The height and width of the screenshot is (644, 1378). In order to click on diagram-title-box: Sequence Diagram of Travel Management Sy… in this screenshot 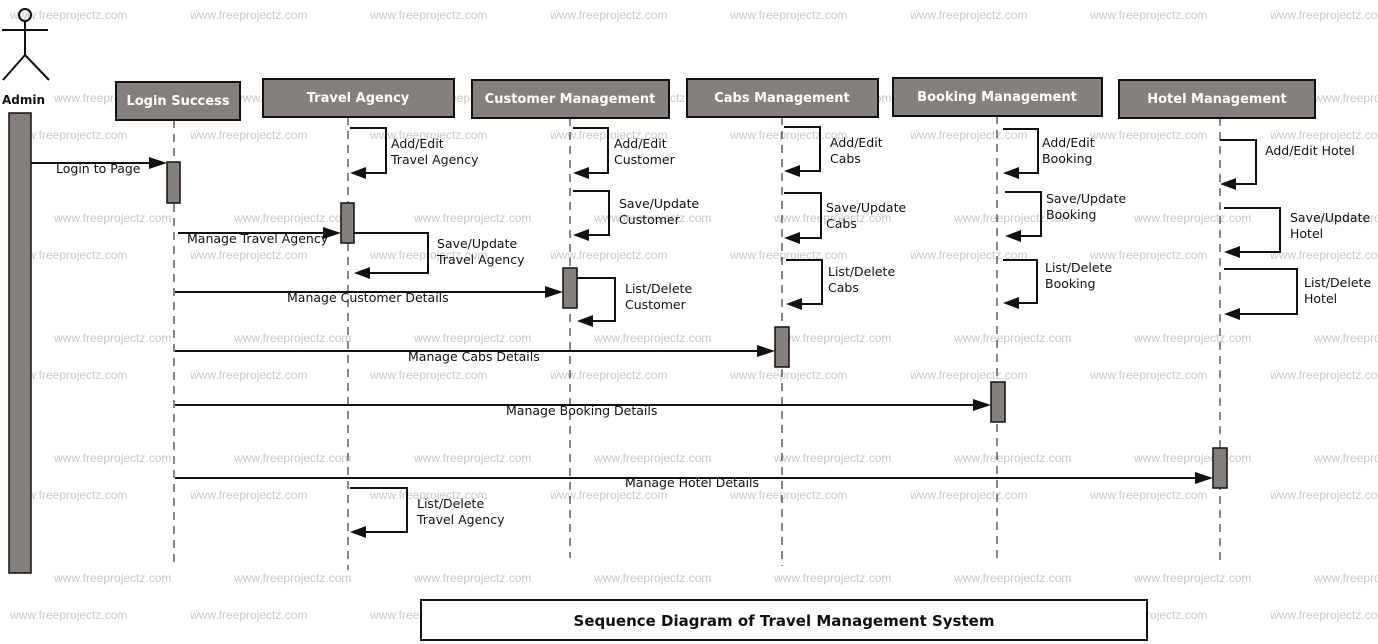, I will do `click(784, 620)`.